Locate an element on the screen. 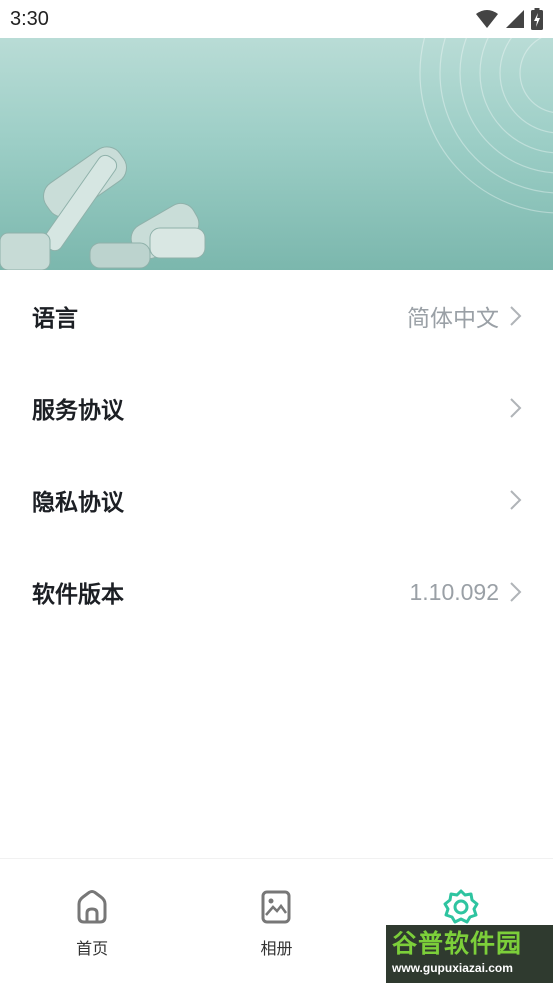  software-version-value: 1.10.092 is located at coordinates (454, 591).